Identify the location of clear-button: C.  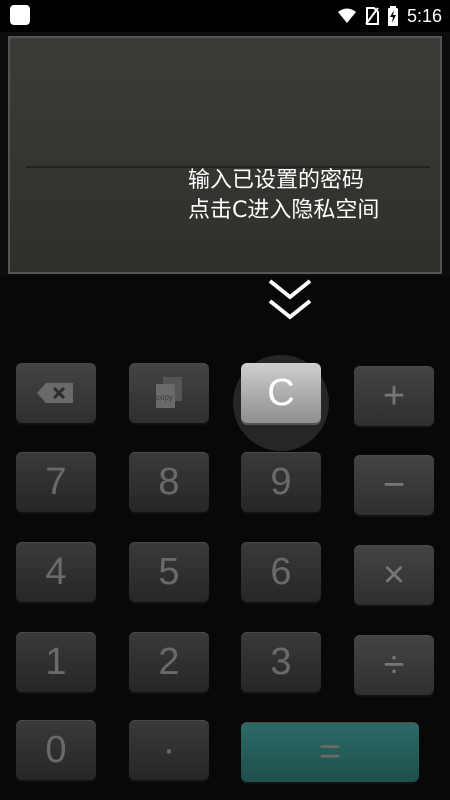
(281, 393).